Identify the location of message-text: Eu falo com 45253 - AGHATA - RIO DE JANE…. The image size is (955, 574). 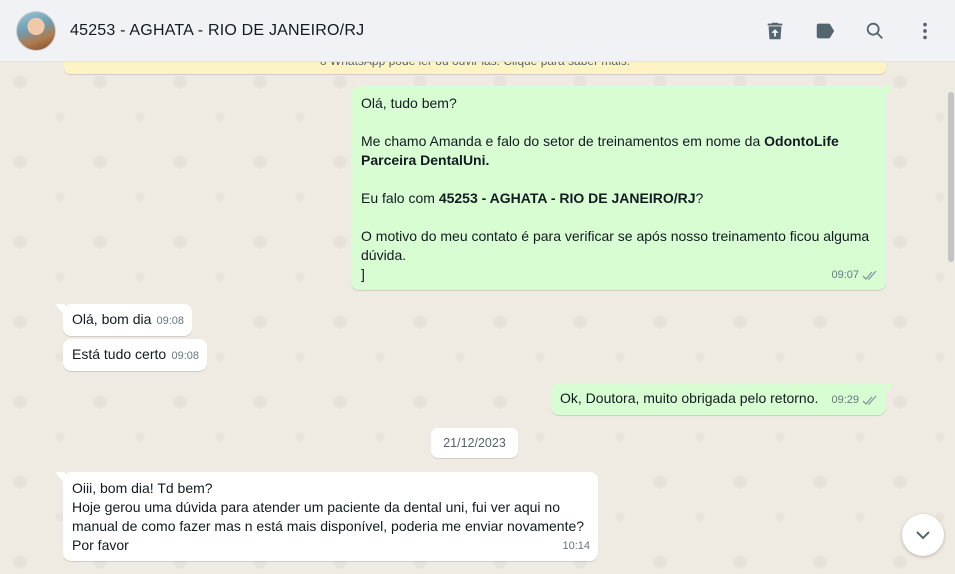
(532, 198).